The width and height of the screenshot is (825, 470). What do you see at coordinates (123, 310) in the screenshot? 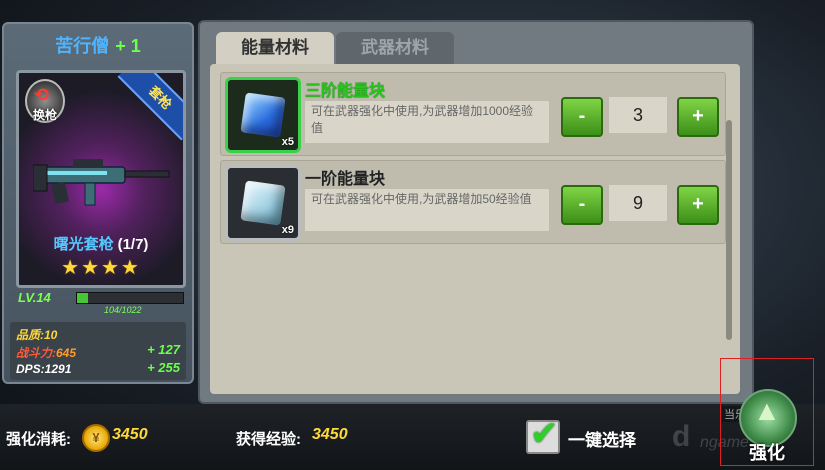
I see `xp-text: 104/1022` at bounding box center [123, 310].